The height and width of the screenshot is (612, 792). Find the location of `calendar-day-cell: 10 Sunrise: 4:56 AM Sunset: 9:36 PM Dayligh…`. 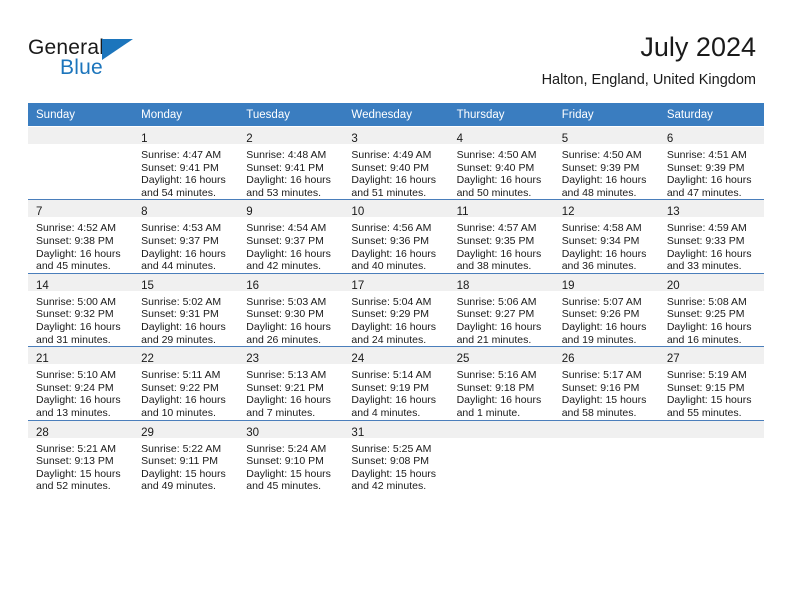

calendar-day-cell: 10 Sunrise: 4:56 AM Sunset: 9:36 PM Dayligh… is located at coordinates (396, 236).